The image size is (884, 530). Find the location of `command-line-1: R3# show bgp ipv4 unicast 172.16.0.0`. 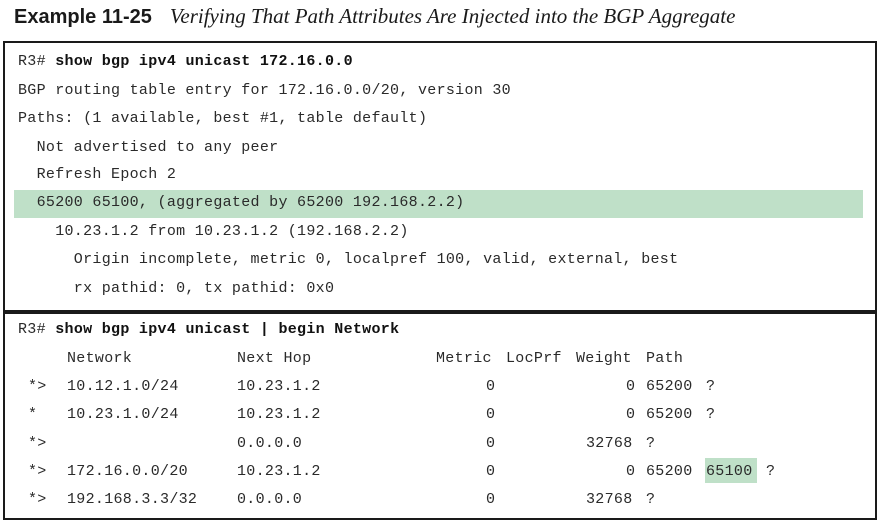

command-line-1: R3# show bgp ipv4 unicast 172.16.0.0 is located at coordinates (185, 62).